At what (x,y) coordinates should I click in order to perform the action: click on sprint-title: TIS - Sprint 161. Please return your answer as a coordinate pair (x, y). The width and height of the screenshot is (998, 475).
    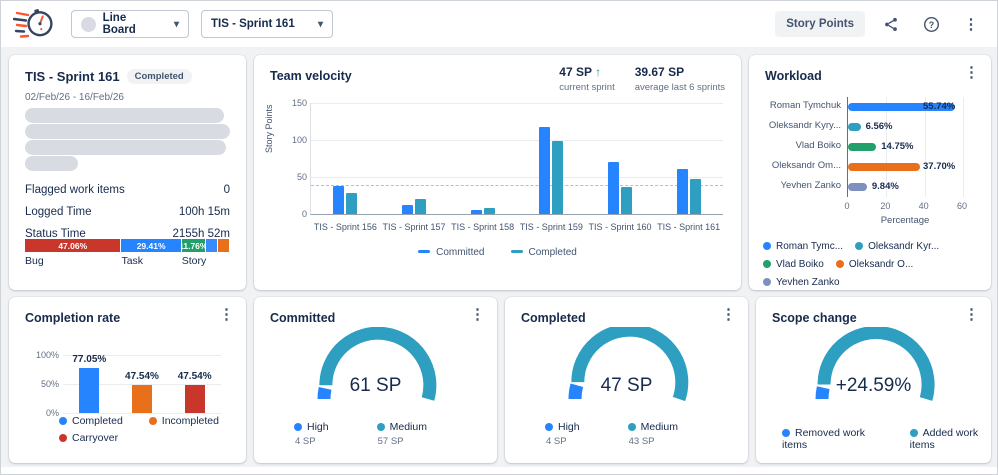
    Looking at the image, I should click on (72, 76).